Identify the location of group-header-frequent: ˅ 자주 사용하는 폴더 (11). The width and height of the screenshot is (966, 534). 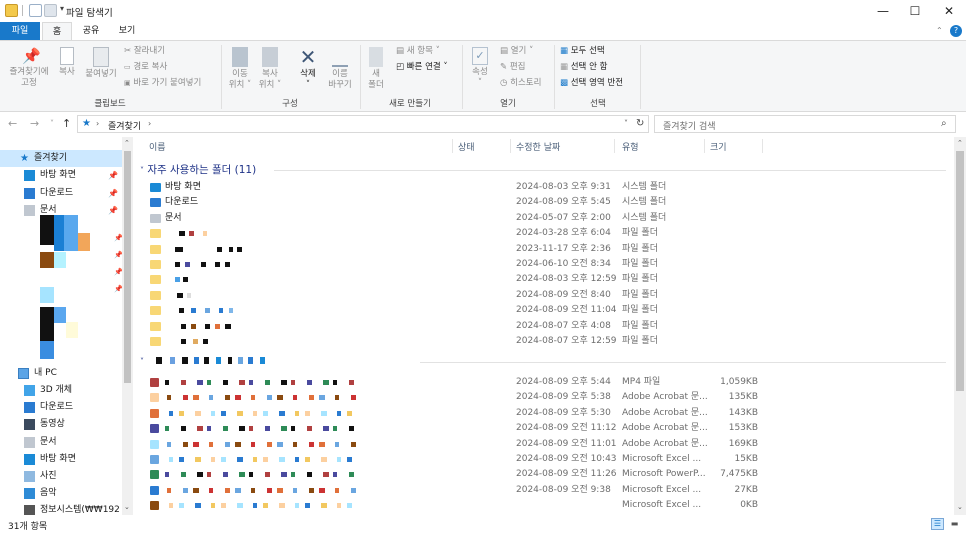
(198, 169).